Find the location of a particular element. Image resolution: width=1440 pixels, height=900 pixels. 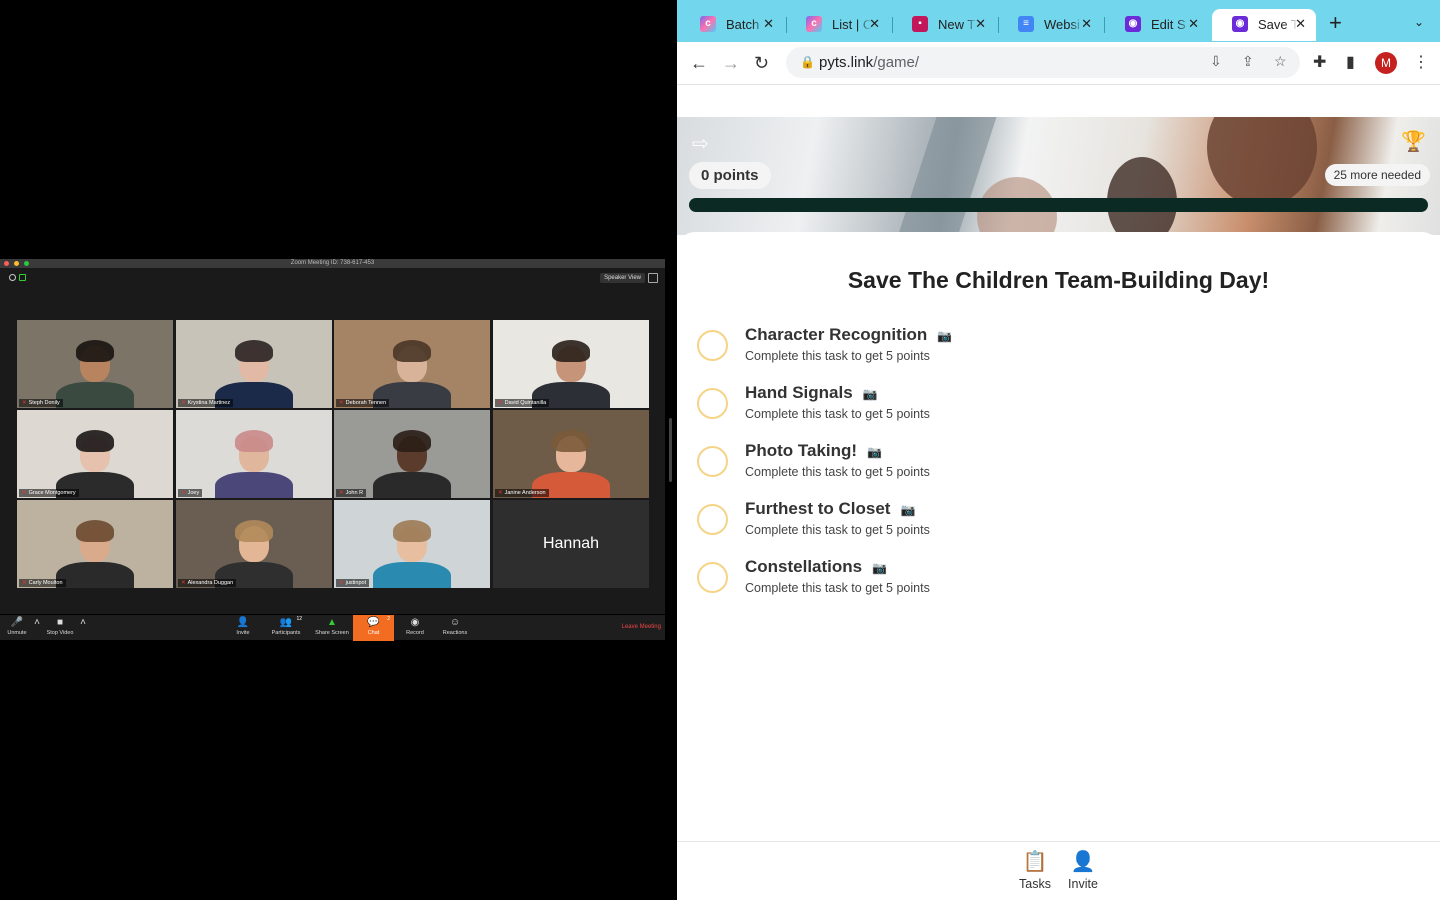

participant-video-tile: ✕ Janine Anderson is located at coordinates (571, 454).